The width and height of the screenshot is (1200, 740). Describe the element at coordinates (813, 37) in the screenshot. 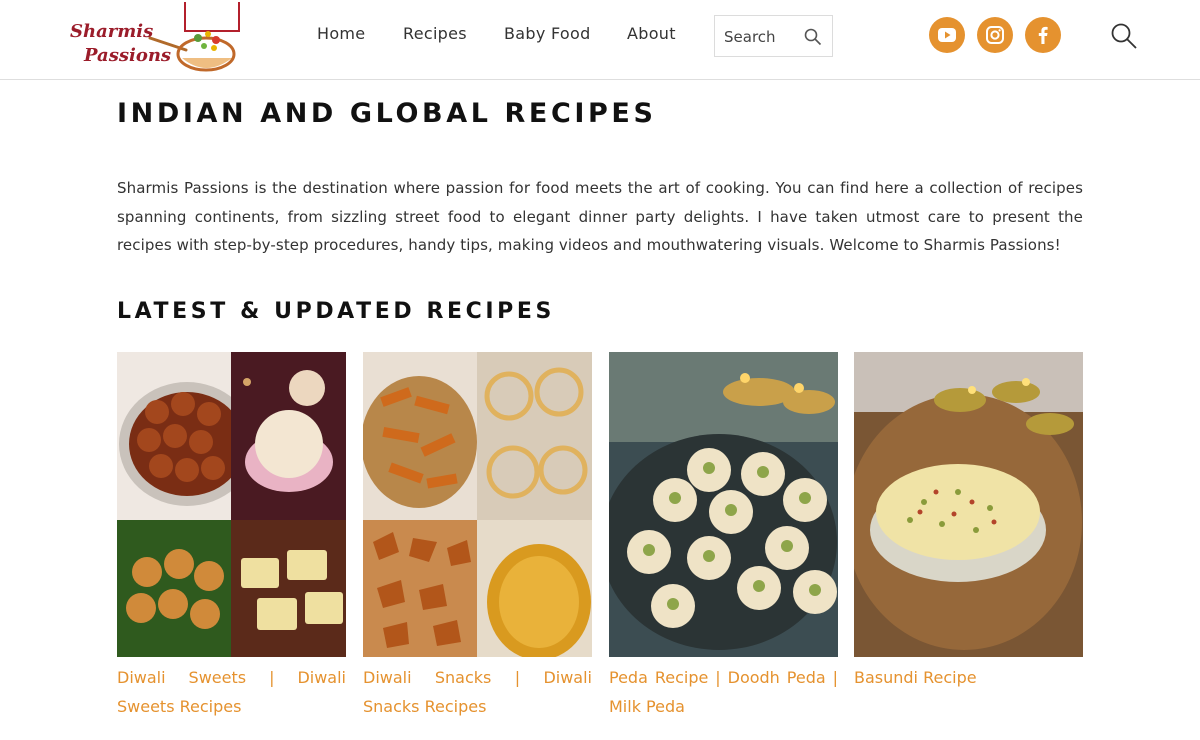

I see `search-icon` at that location.